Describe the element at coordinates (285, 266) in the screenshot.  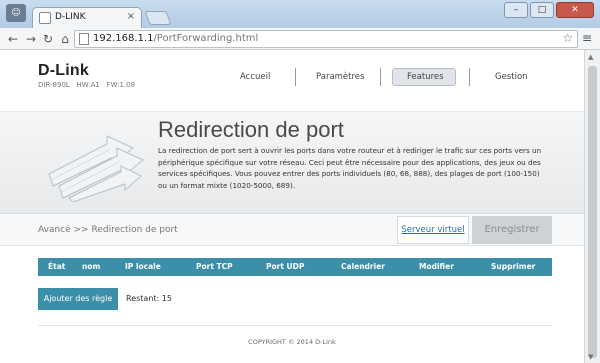
I see `column-header-udp-port: Port UDP` at that location.